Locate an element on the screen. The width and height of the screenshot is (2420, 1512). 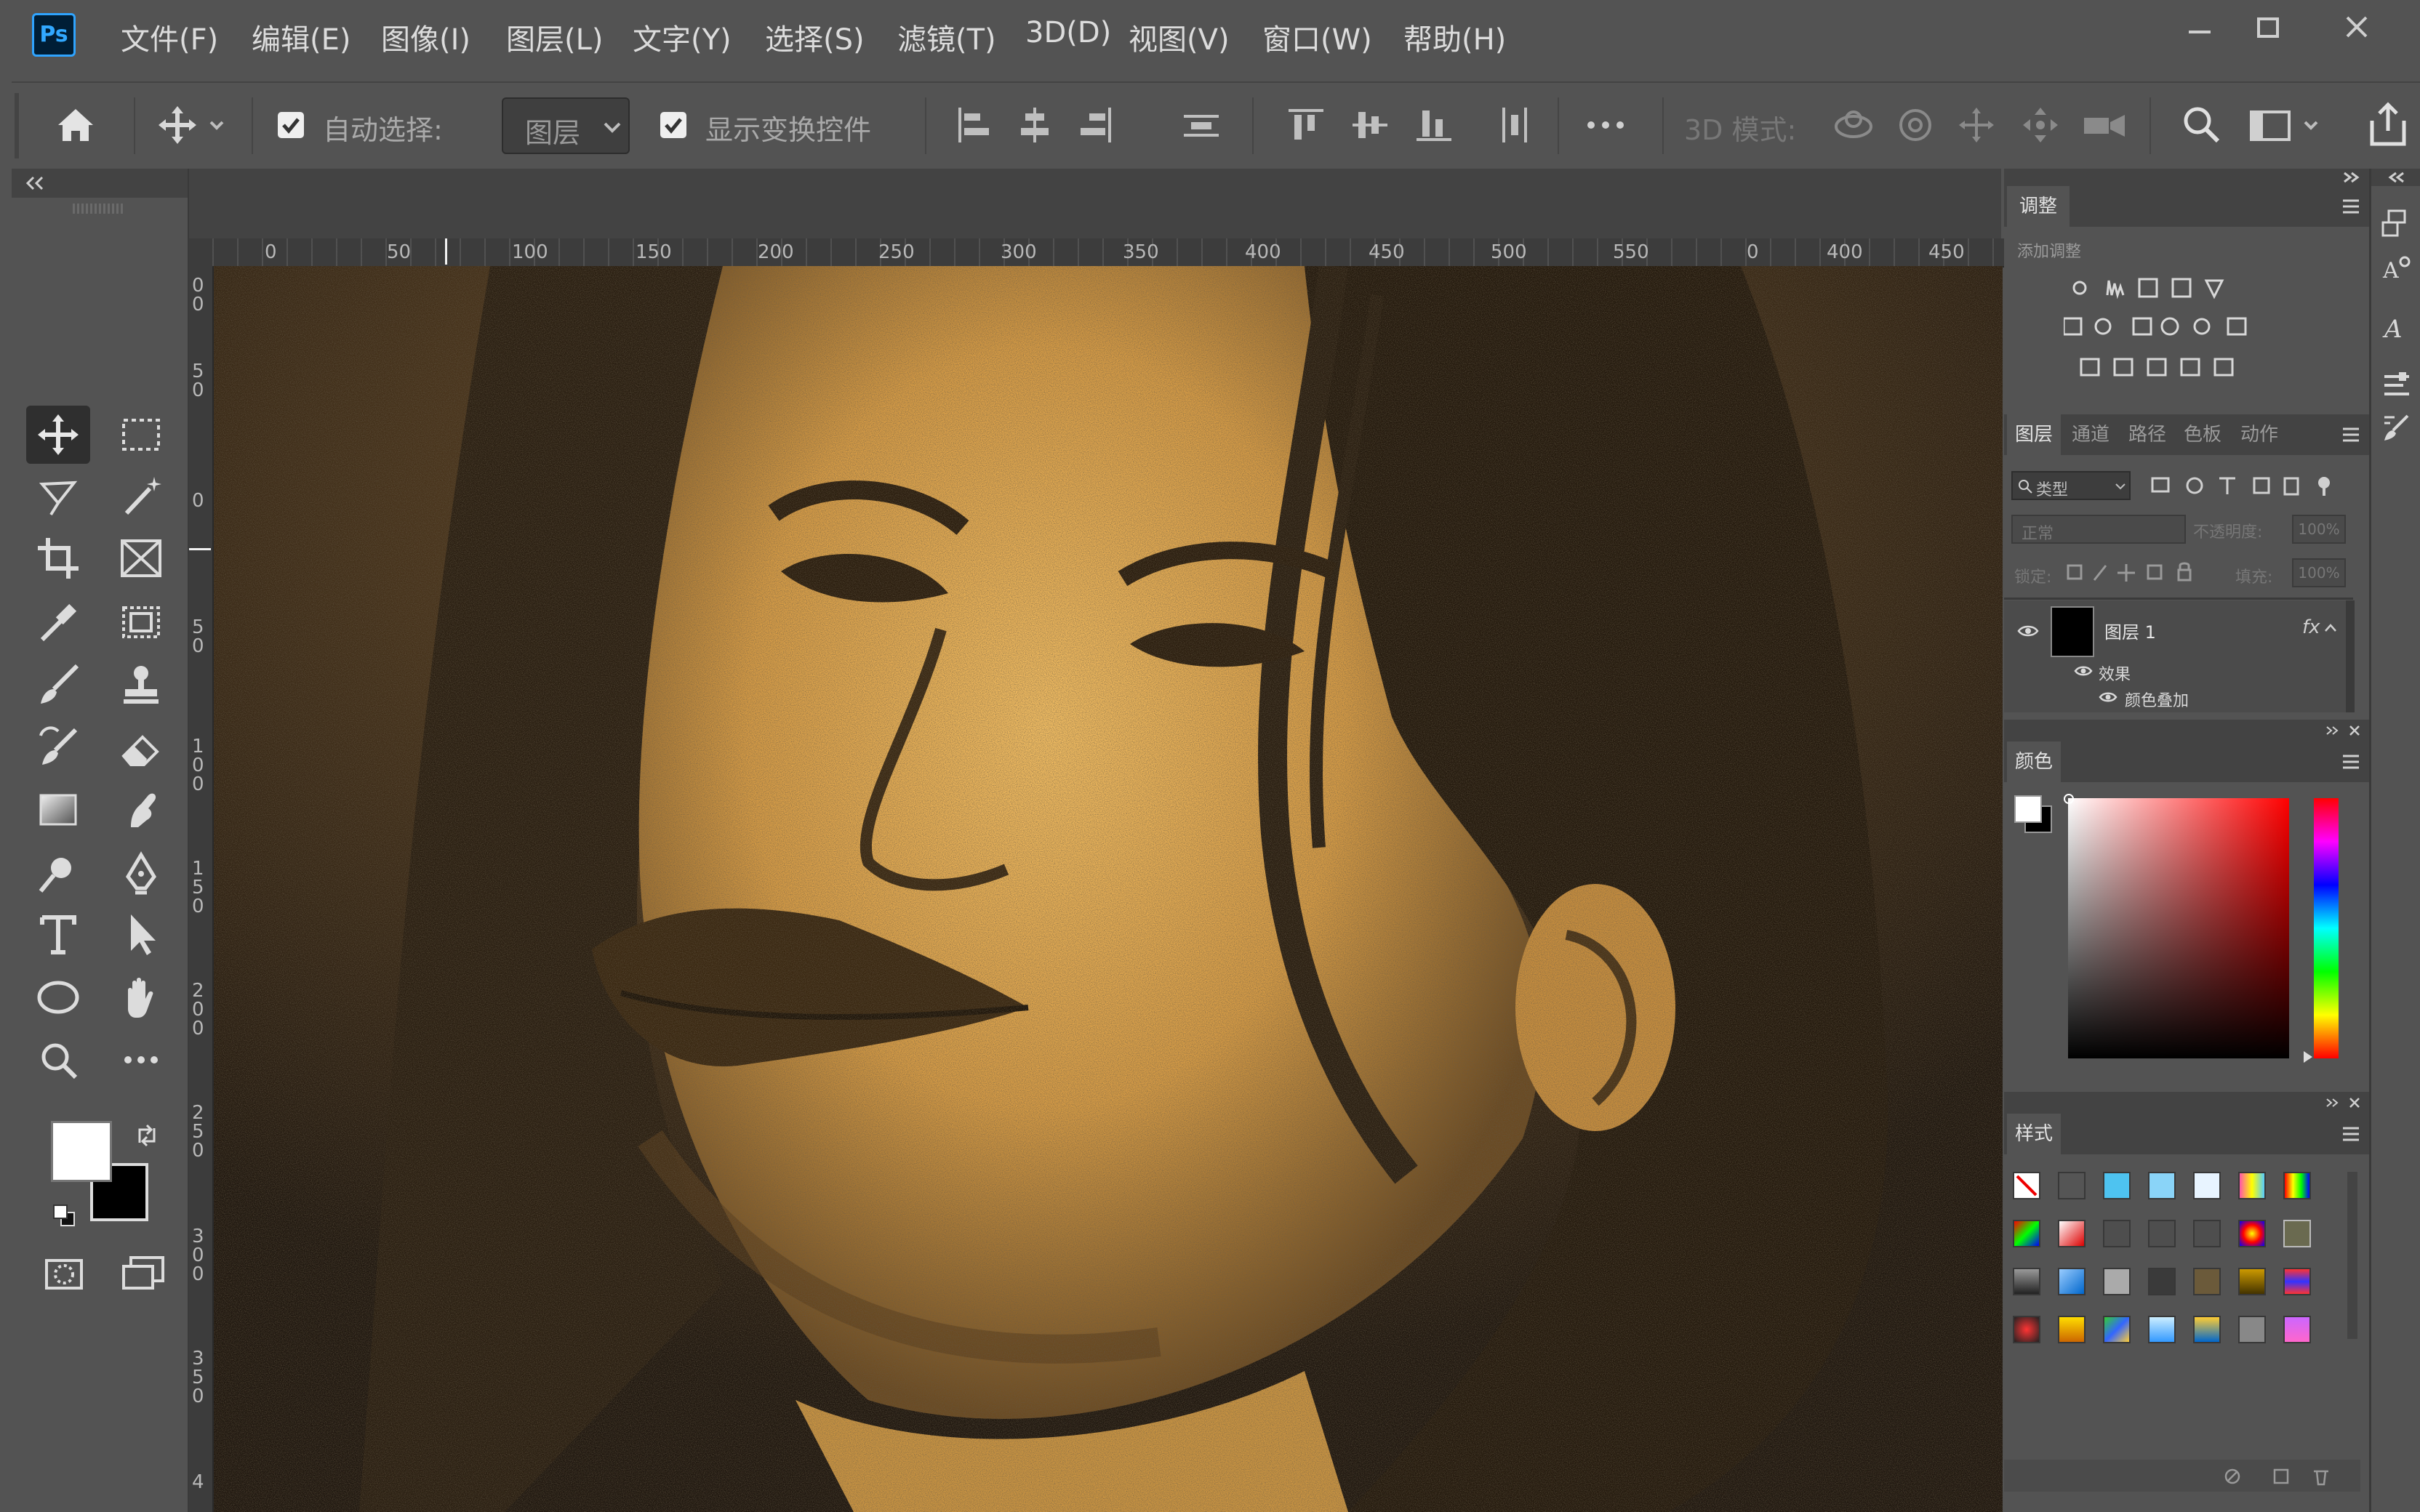
align-vertical-center-icon is located at coordinates (1370, 125).